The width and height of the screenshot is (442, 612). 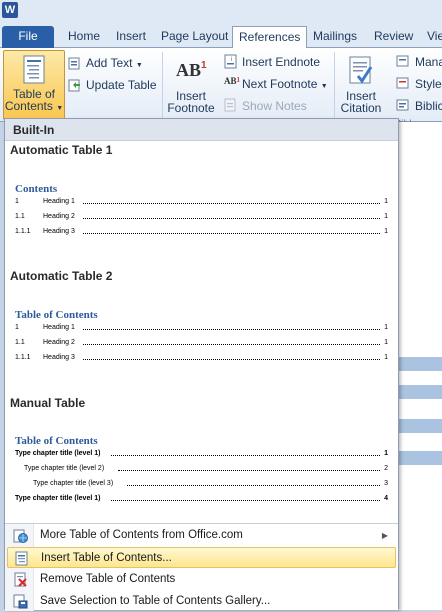 I want to click on tab-view: Vie, so click(x=434, y=37).